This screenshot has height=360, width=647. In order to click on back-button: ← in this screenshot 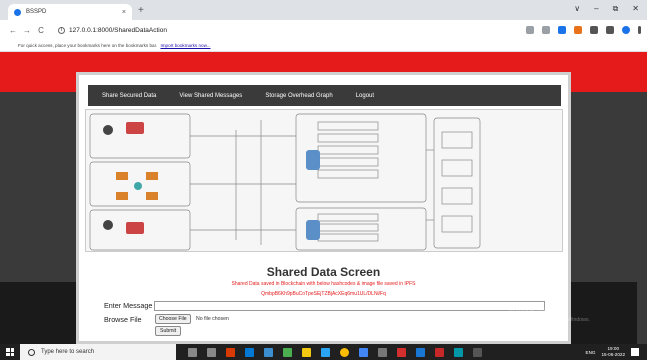, I will do `click(13, 30)`.